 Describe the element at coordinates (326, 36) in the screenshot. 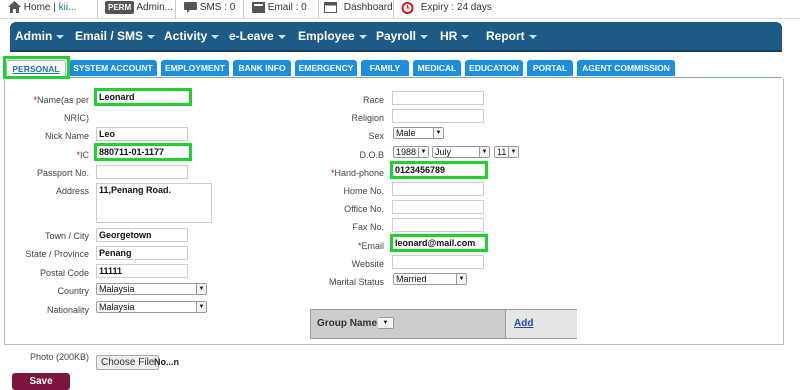

I see `nav-employee-label: Employee` at that location.